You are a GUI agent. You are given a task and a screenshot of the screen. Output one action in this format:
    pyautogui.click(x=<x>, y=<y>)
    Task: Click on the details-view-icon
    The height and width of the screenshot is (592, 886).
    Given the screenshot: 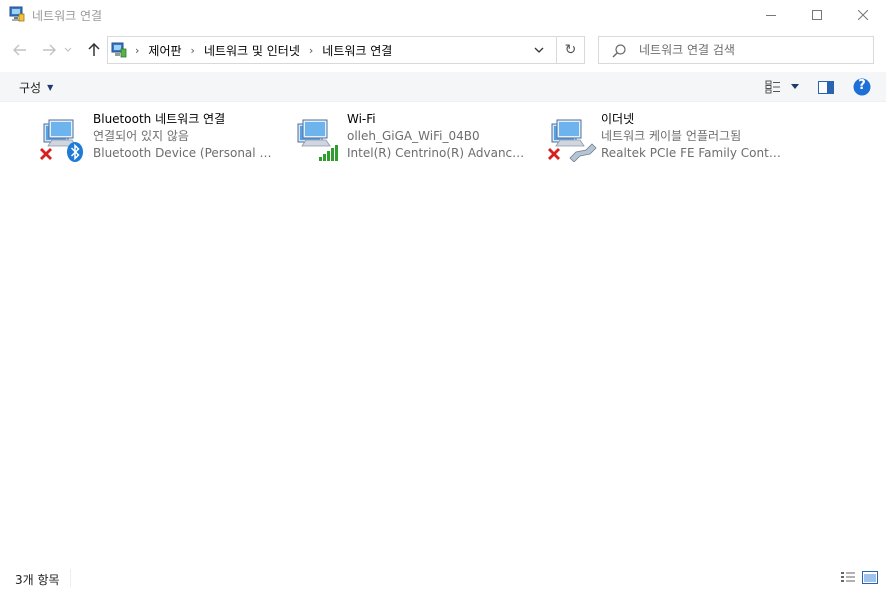 What is the action you would take?
    pyautogui.click(x=848, y=577)
    